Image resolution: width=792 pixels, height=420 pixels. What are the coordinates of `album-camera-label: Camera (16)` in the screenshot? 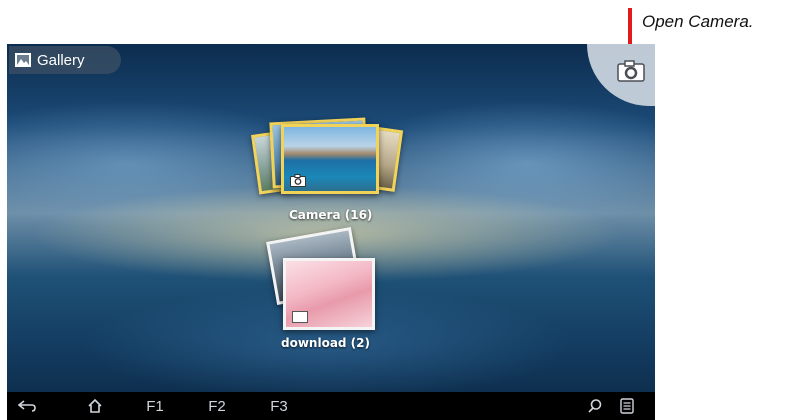 It's located at (331, 215).